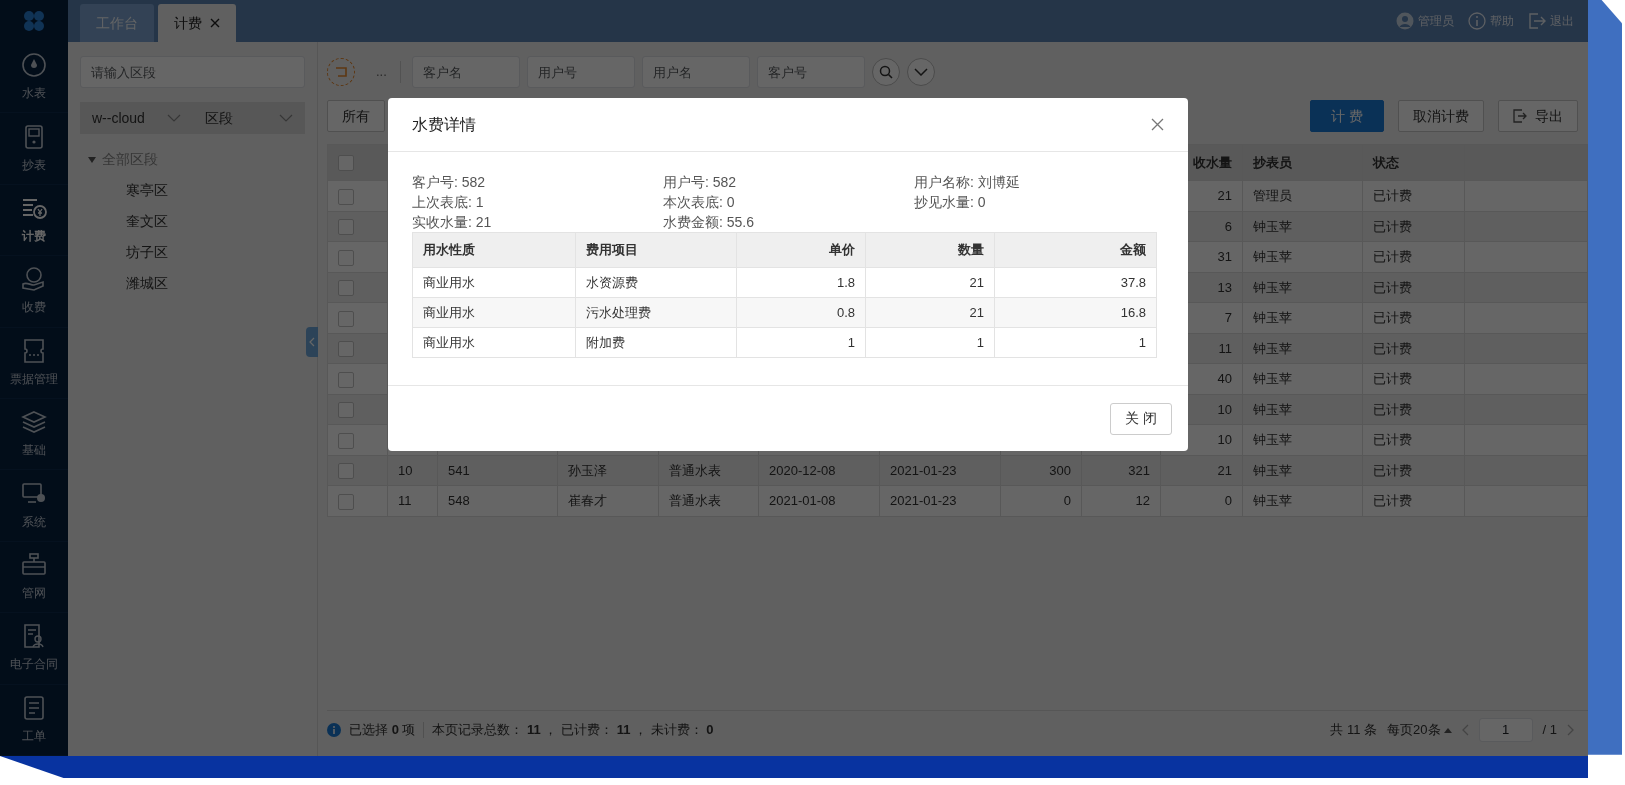 The width and height of the screenshot is (1625, 785). Describe the element at coordinates (695, 72) in the screenshot. I see `input-field: 用户名` at that location.